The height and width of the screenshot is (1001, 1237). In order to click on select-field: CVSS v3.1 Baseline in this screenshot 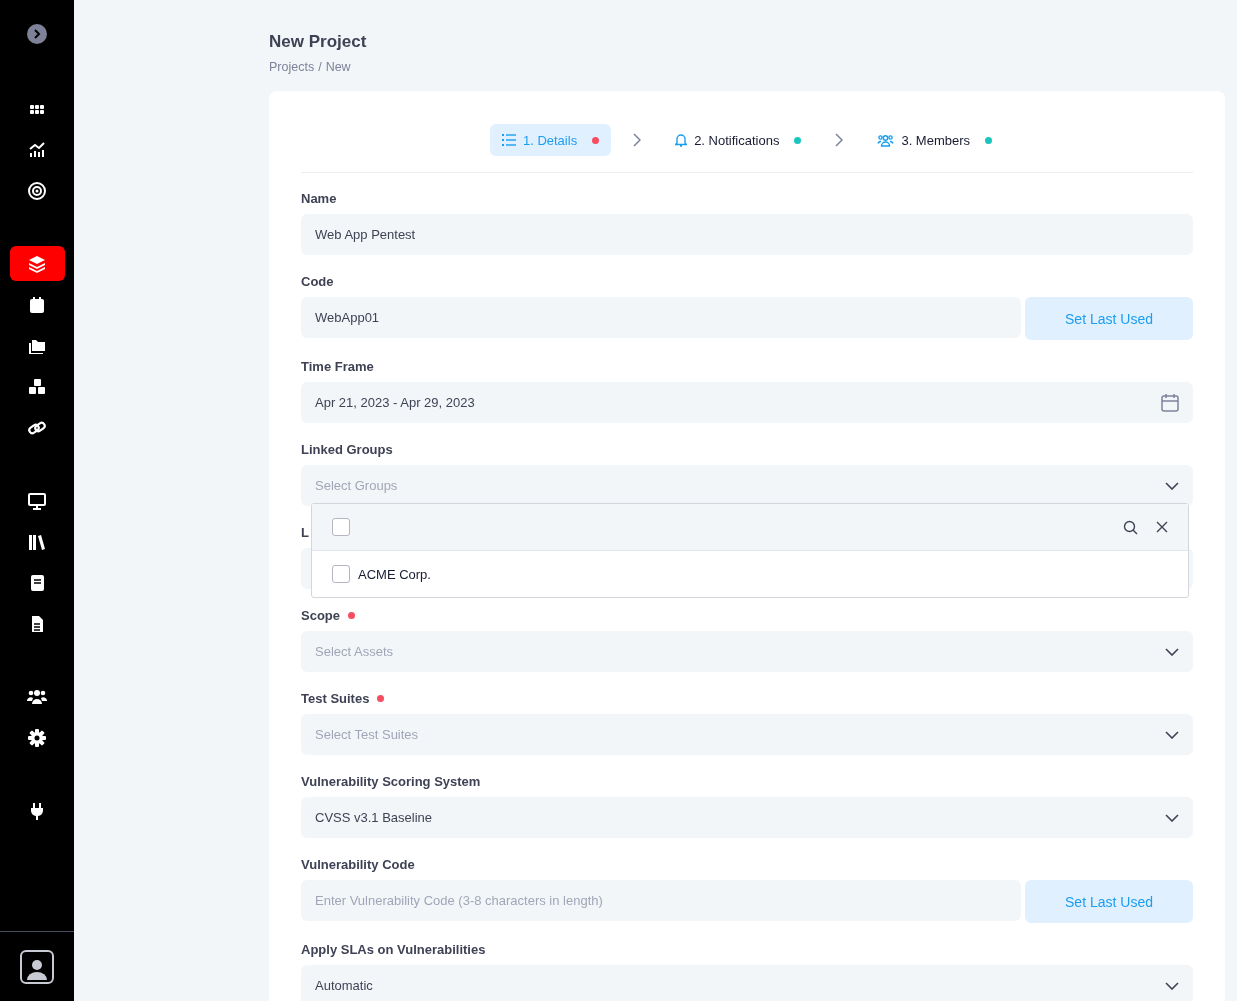, I will do `click(747, 817)`.